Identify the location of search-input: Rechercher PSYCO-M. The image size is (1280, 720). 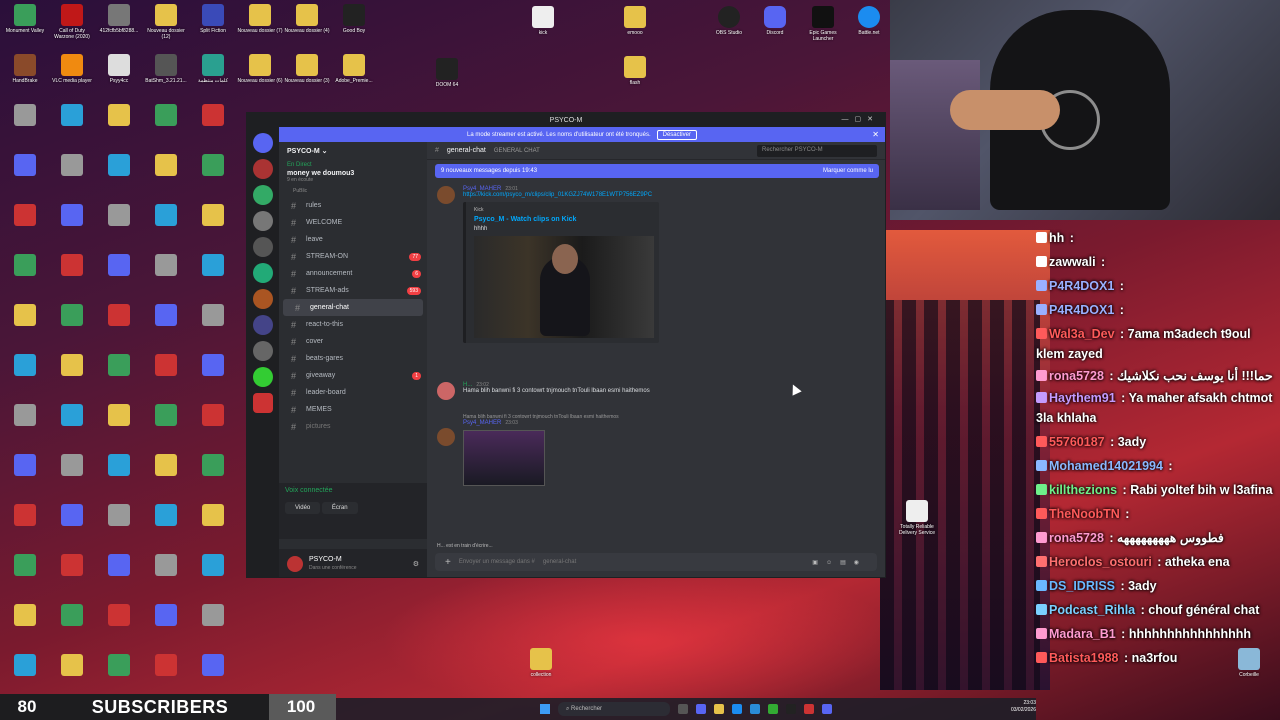
(817, 150).